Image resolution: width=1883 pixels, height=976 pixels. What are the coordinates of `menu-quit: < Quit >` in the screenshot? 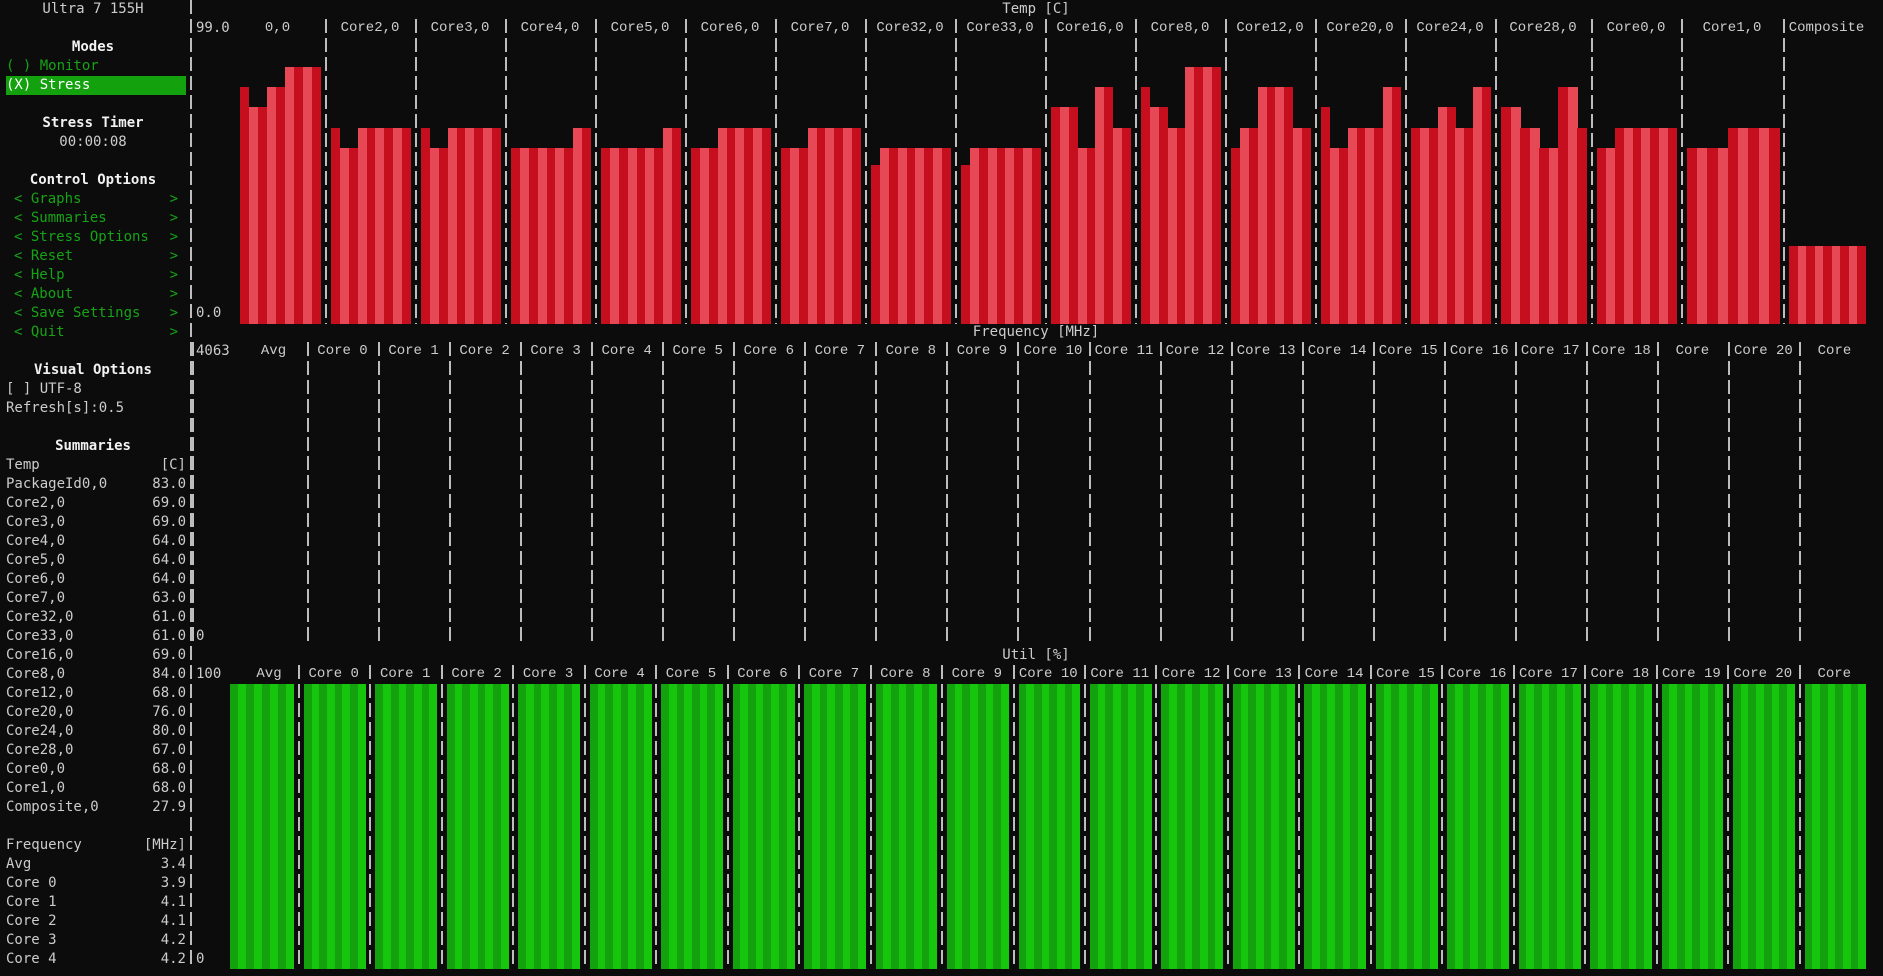 It's located at (96, 332).